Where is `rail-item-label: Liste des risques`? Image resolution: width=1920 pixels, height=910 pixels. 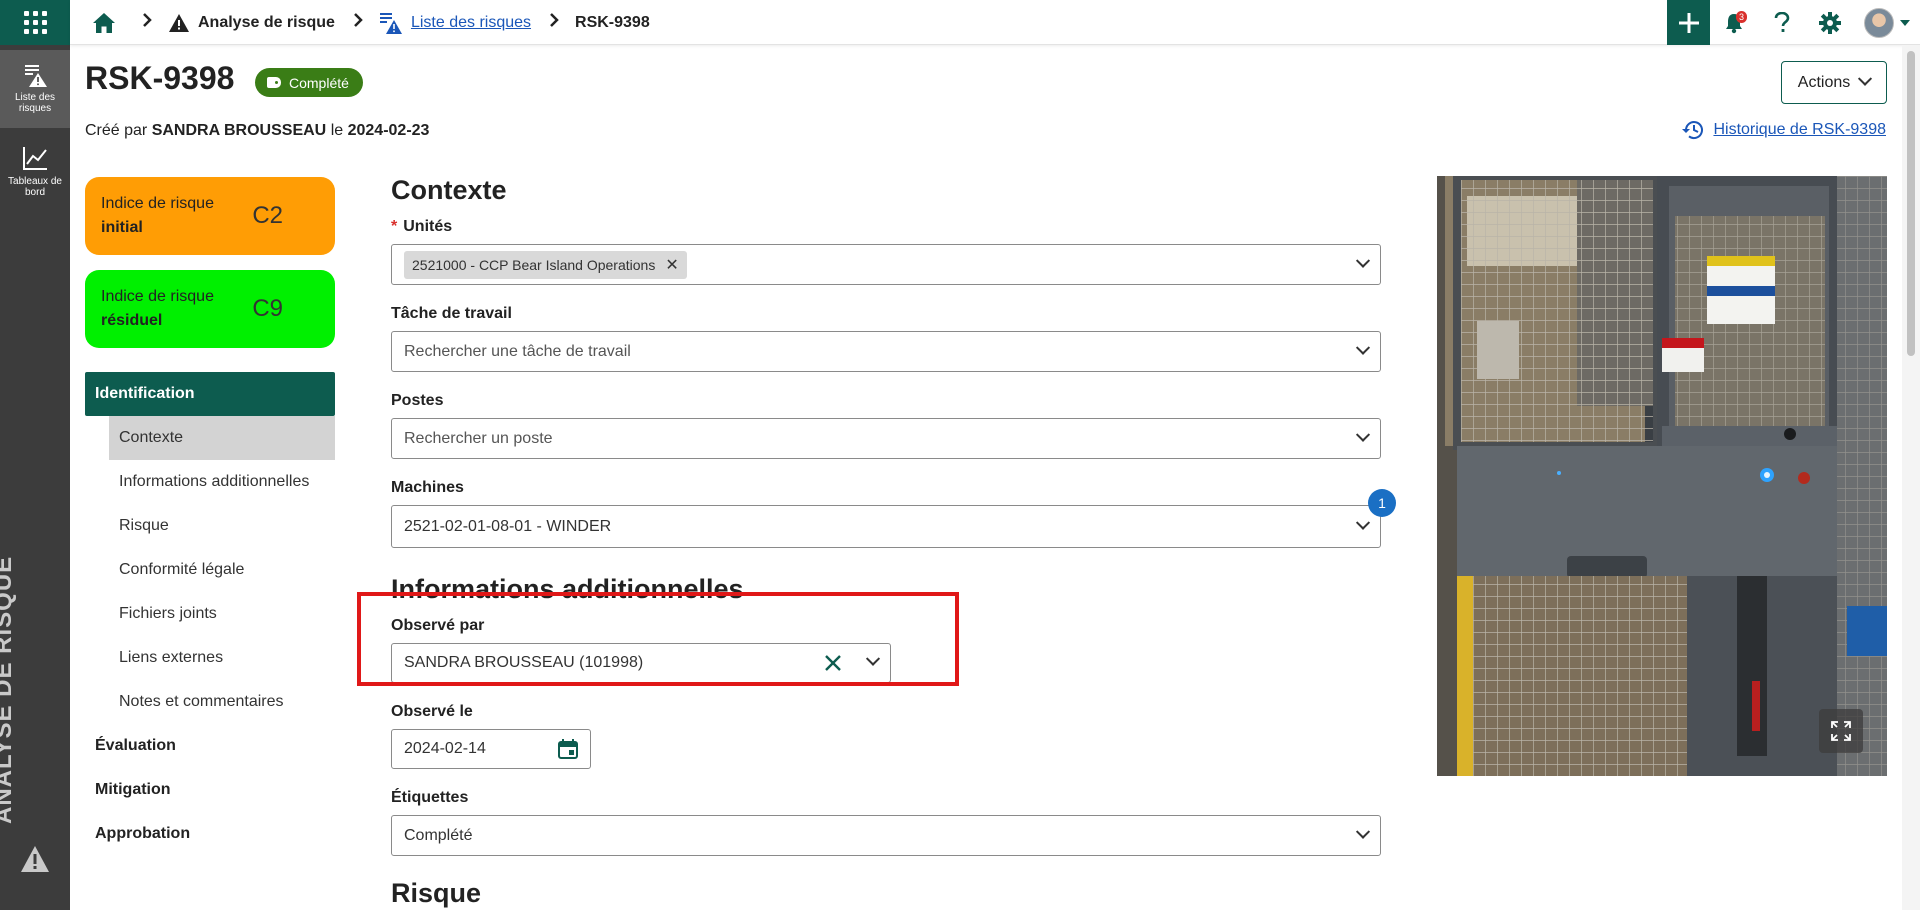
rail-item-label: Liste des risques is located at coordinates (35, 103).